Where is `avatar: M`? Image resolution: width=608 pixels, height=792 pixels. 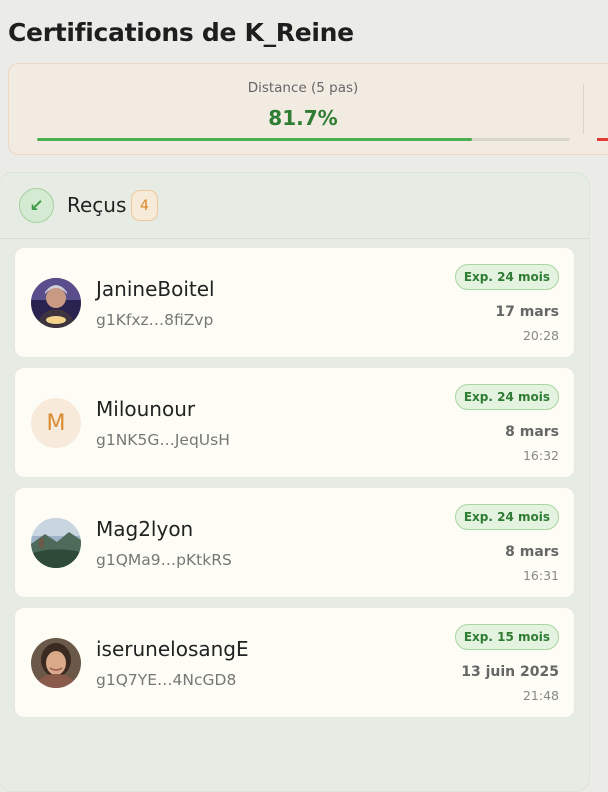 avatar: M is located at coordinates (56, 423).